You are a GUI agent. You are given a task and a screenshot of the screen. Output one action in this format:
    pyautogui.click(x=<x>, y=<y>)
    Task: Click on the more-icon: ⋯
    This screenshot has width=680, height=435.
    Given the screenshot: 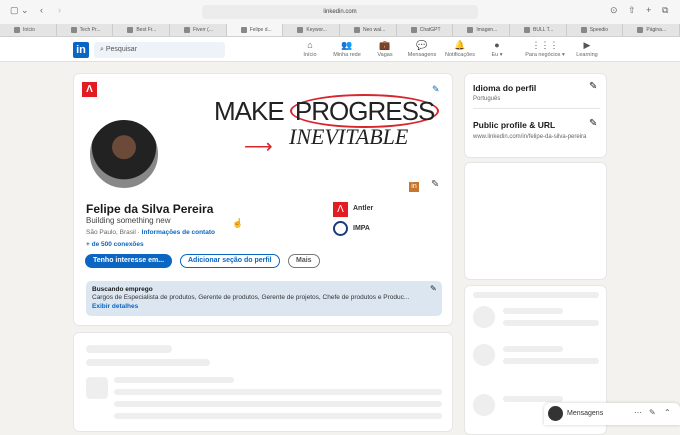 What is the action you would take?
    pyautogui.click(x=638, y=412)
    